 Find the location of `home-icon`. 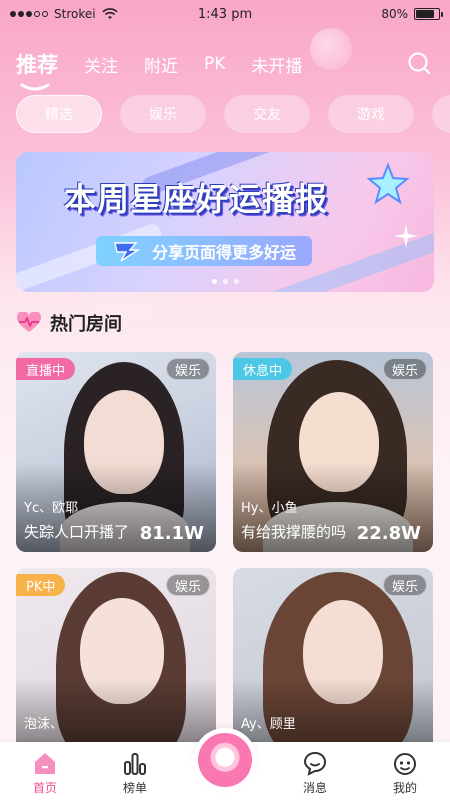

home-icon is located at coordinates (45, 763).